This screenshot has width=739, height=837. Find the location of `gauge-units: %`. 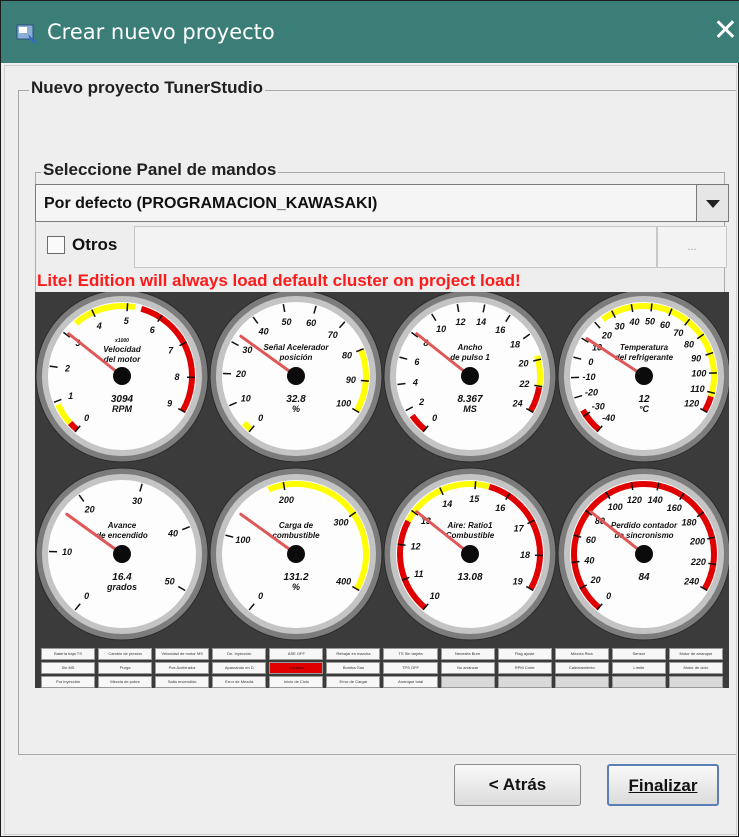

gauge-units: % is located at coordinates (296, 409).